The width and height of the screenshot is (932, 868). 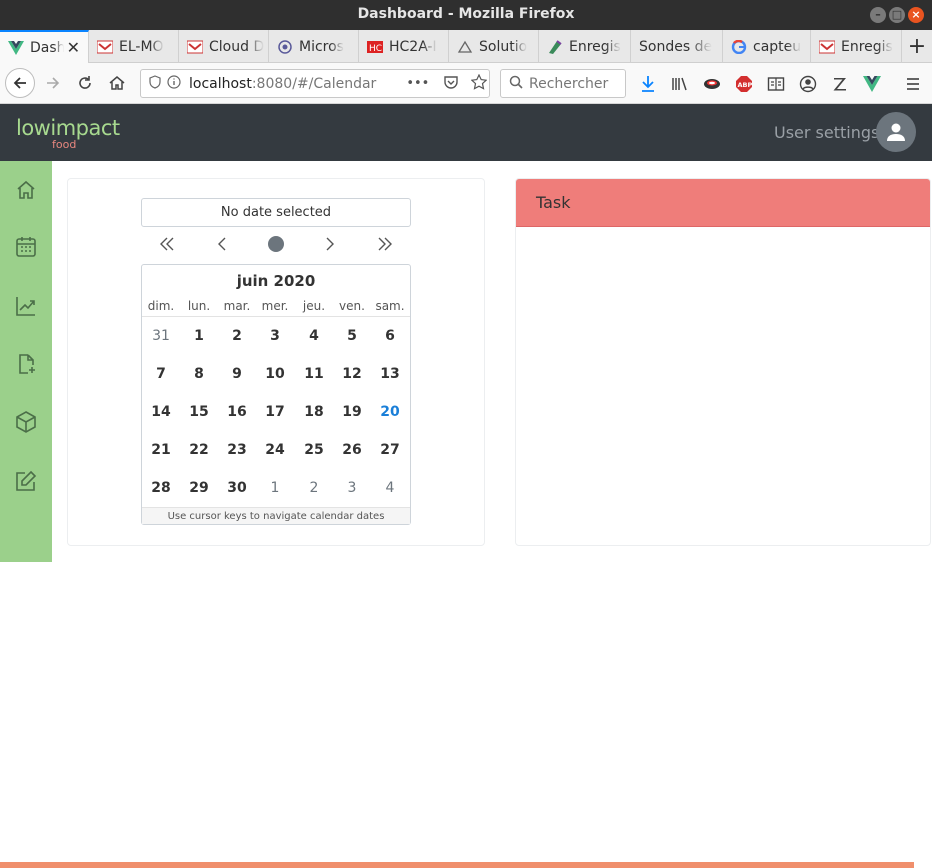 I want to click on app-header: lowimpact food User settings, so click(x=466, y=132).